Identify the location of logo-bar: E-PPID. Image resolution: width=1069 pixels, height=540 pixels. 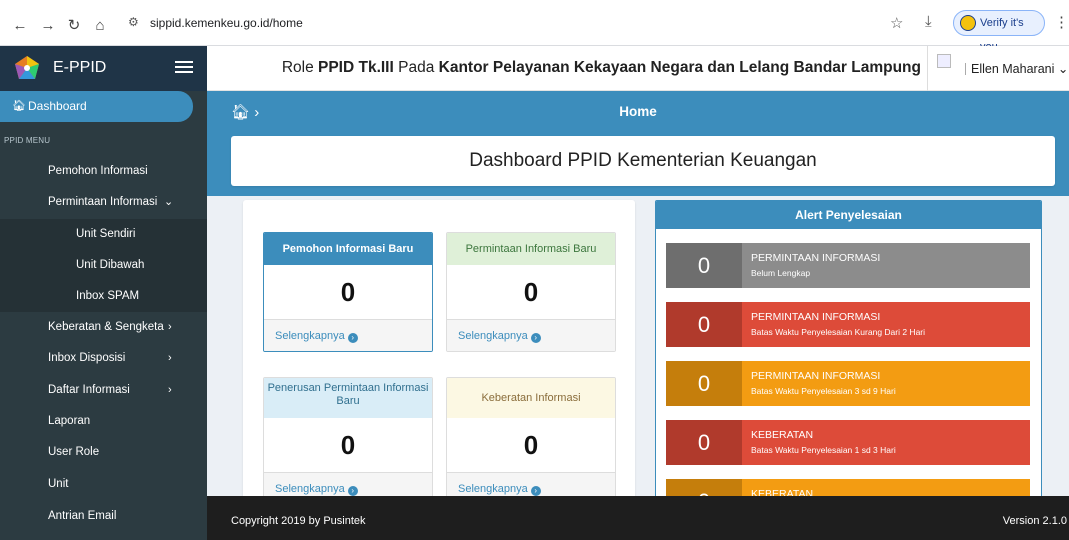
(103, 68).